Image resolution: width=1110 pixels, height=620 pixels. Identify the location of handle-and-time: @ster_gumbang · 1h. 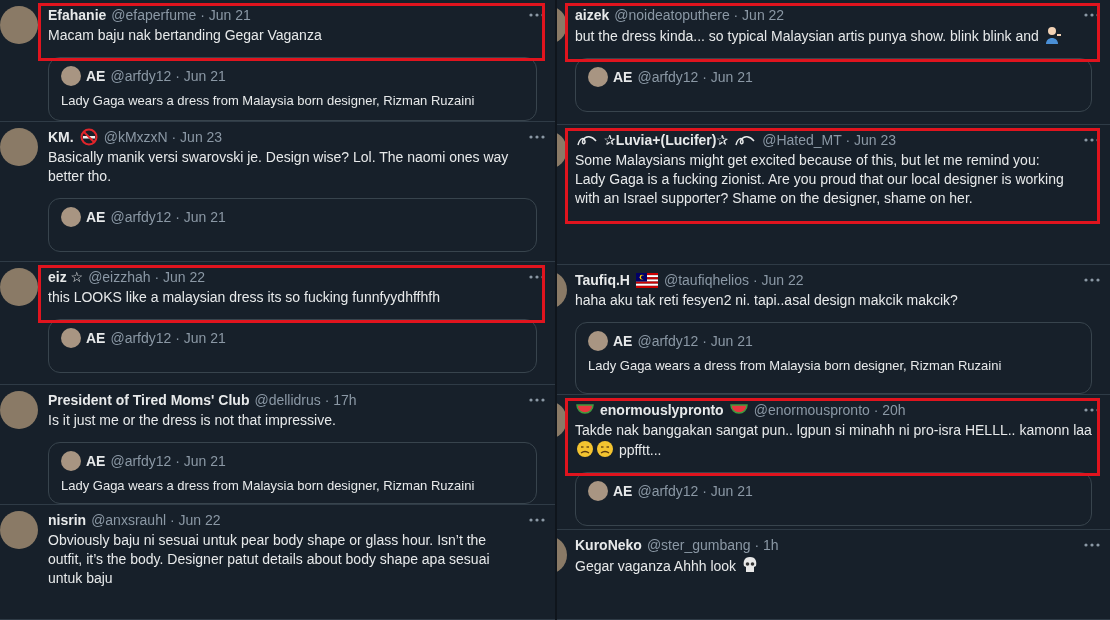
(712, 545).